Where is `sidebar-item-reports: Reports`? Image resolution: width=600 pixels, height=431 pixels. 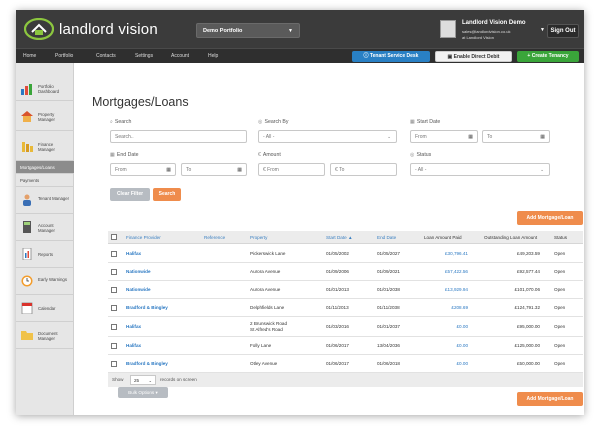
sidebar-item-reports: Reports is located at coordinates (45, 254).